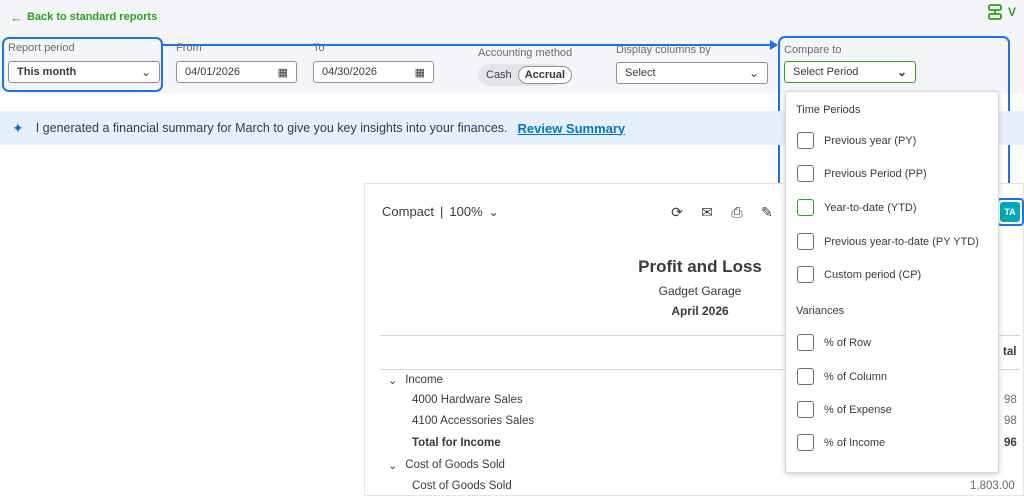 The width and height of the screenshot is (1024, 496). Describe the element at coordinates (700, 291) in the screenshot. I see `company-name: Gadget Garage` at that location.